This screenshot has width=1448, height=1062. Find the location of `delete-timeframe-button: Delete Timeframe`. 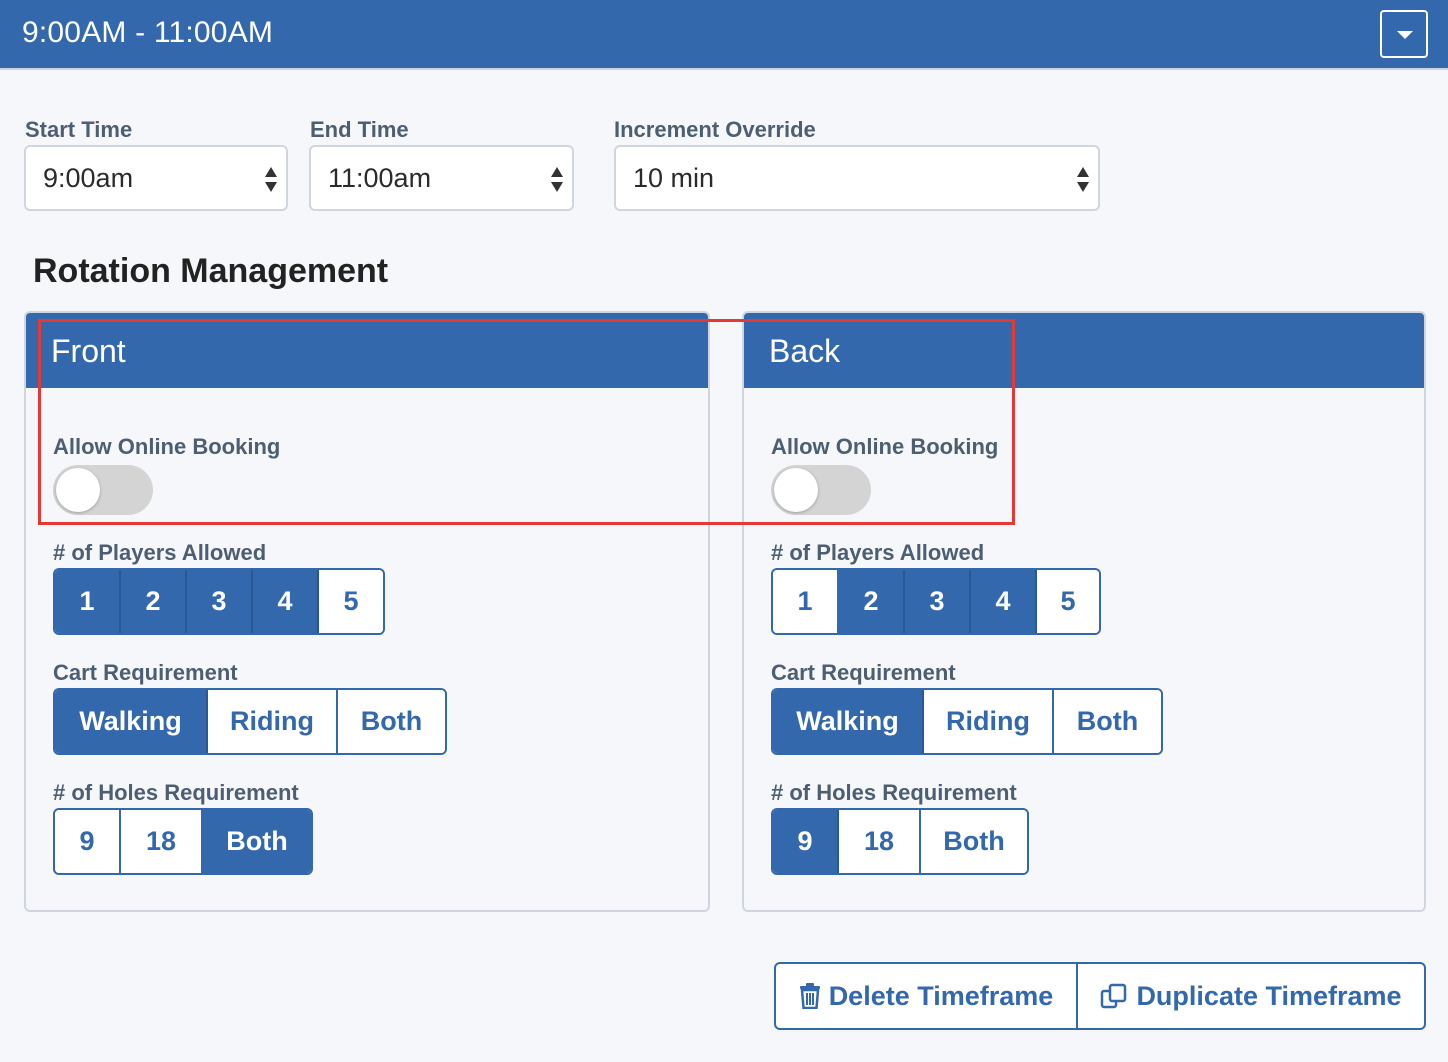

delete-timeframe-button: Delete Timeframe is located at coordinates (927, 996).